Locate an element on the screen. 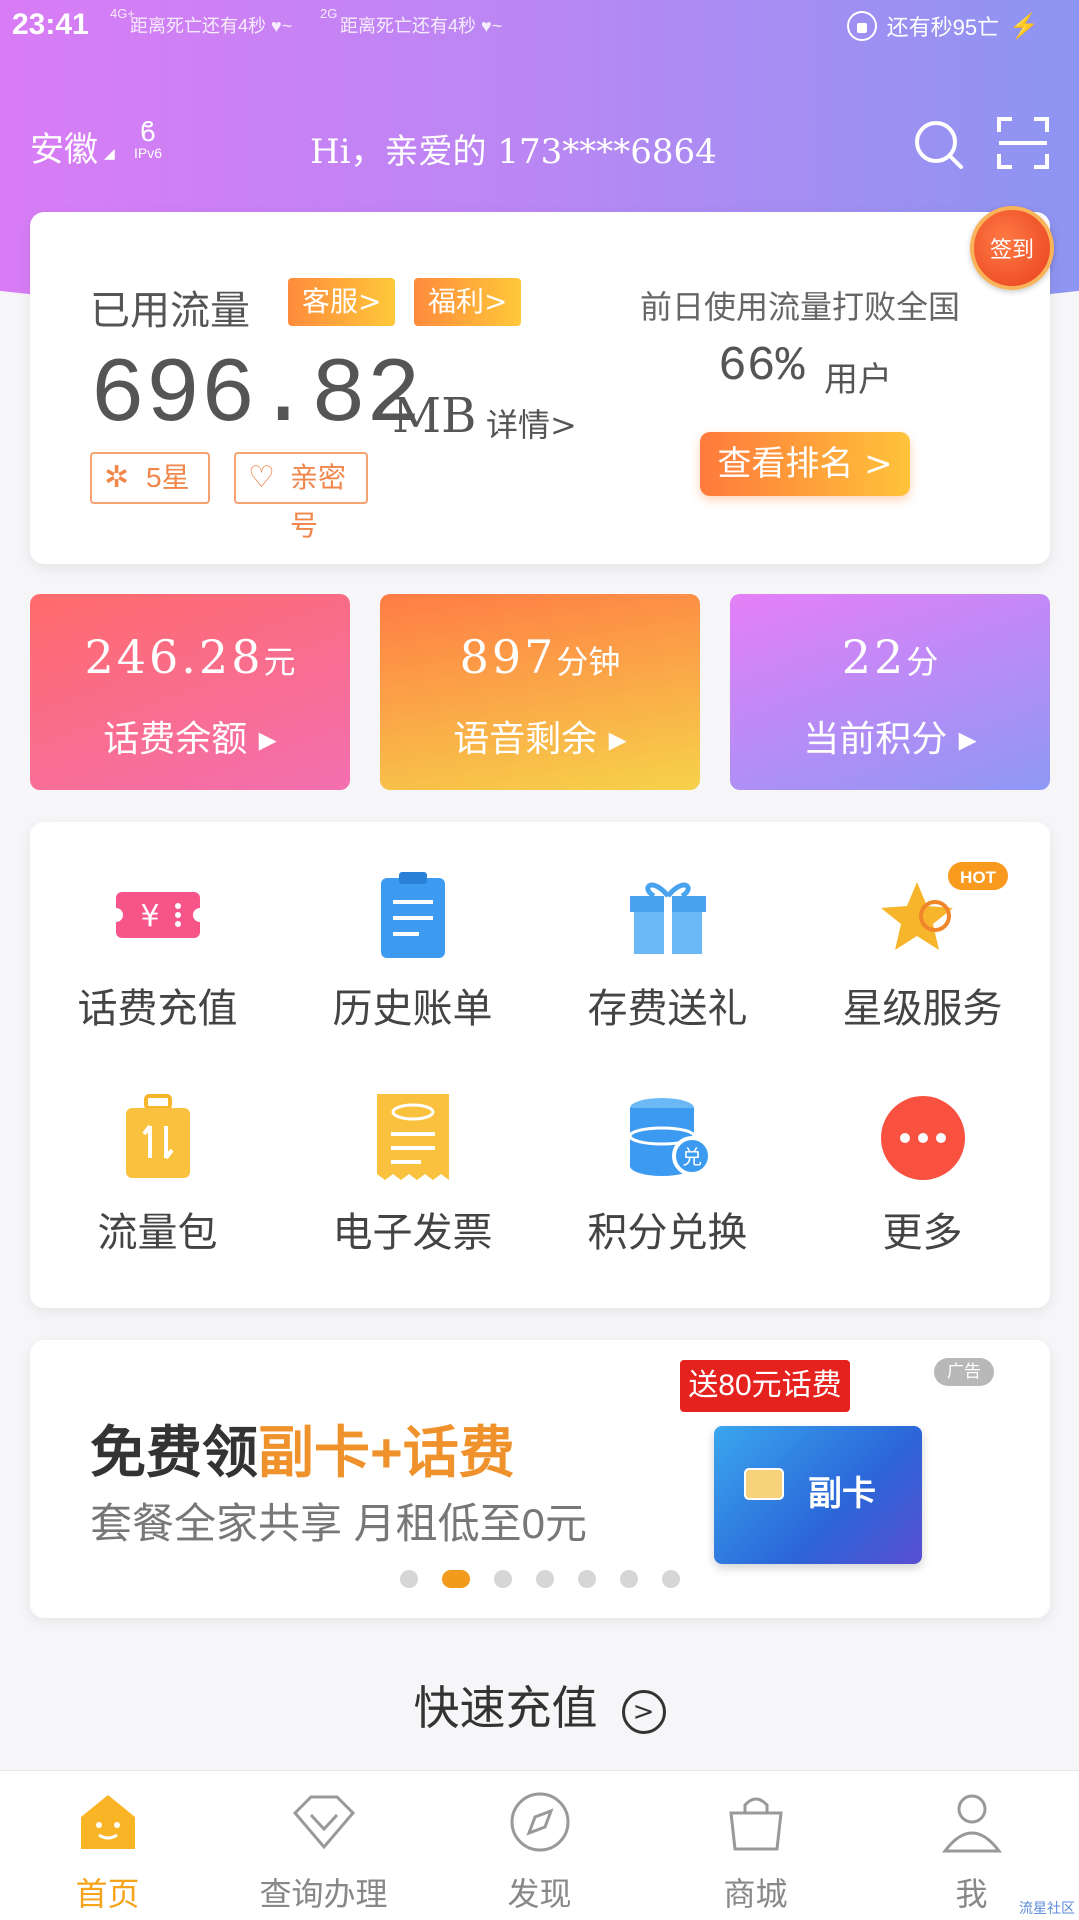 This screenshot has height=1920, width=1079. voice-unit: 分钟 is located at coordinates (588, 662).